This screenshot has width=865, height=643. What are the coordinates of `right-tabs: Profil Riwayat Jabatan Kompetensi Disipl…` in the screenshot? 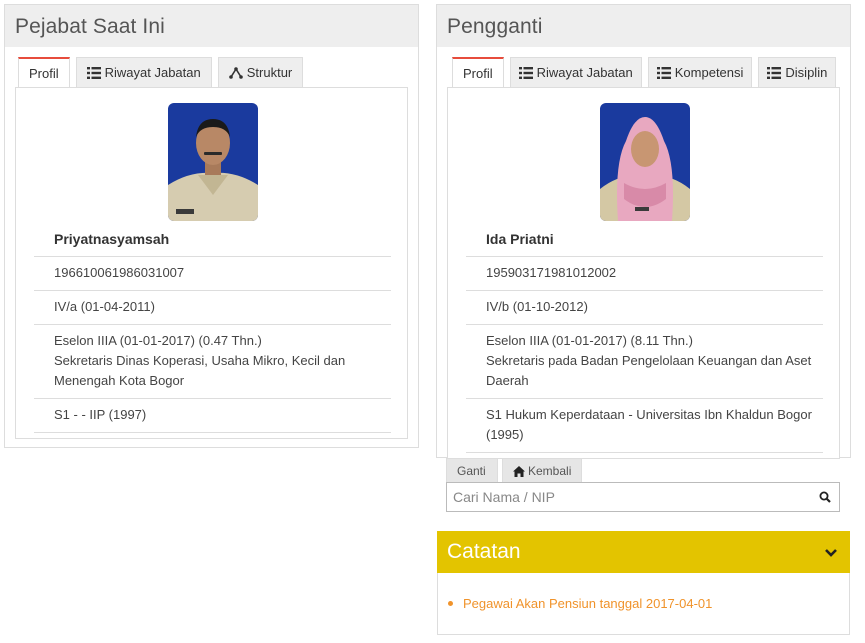 It's located at (644, 72).